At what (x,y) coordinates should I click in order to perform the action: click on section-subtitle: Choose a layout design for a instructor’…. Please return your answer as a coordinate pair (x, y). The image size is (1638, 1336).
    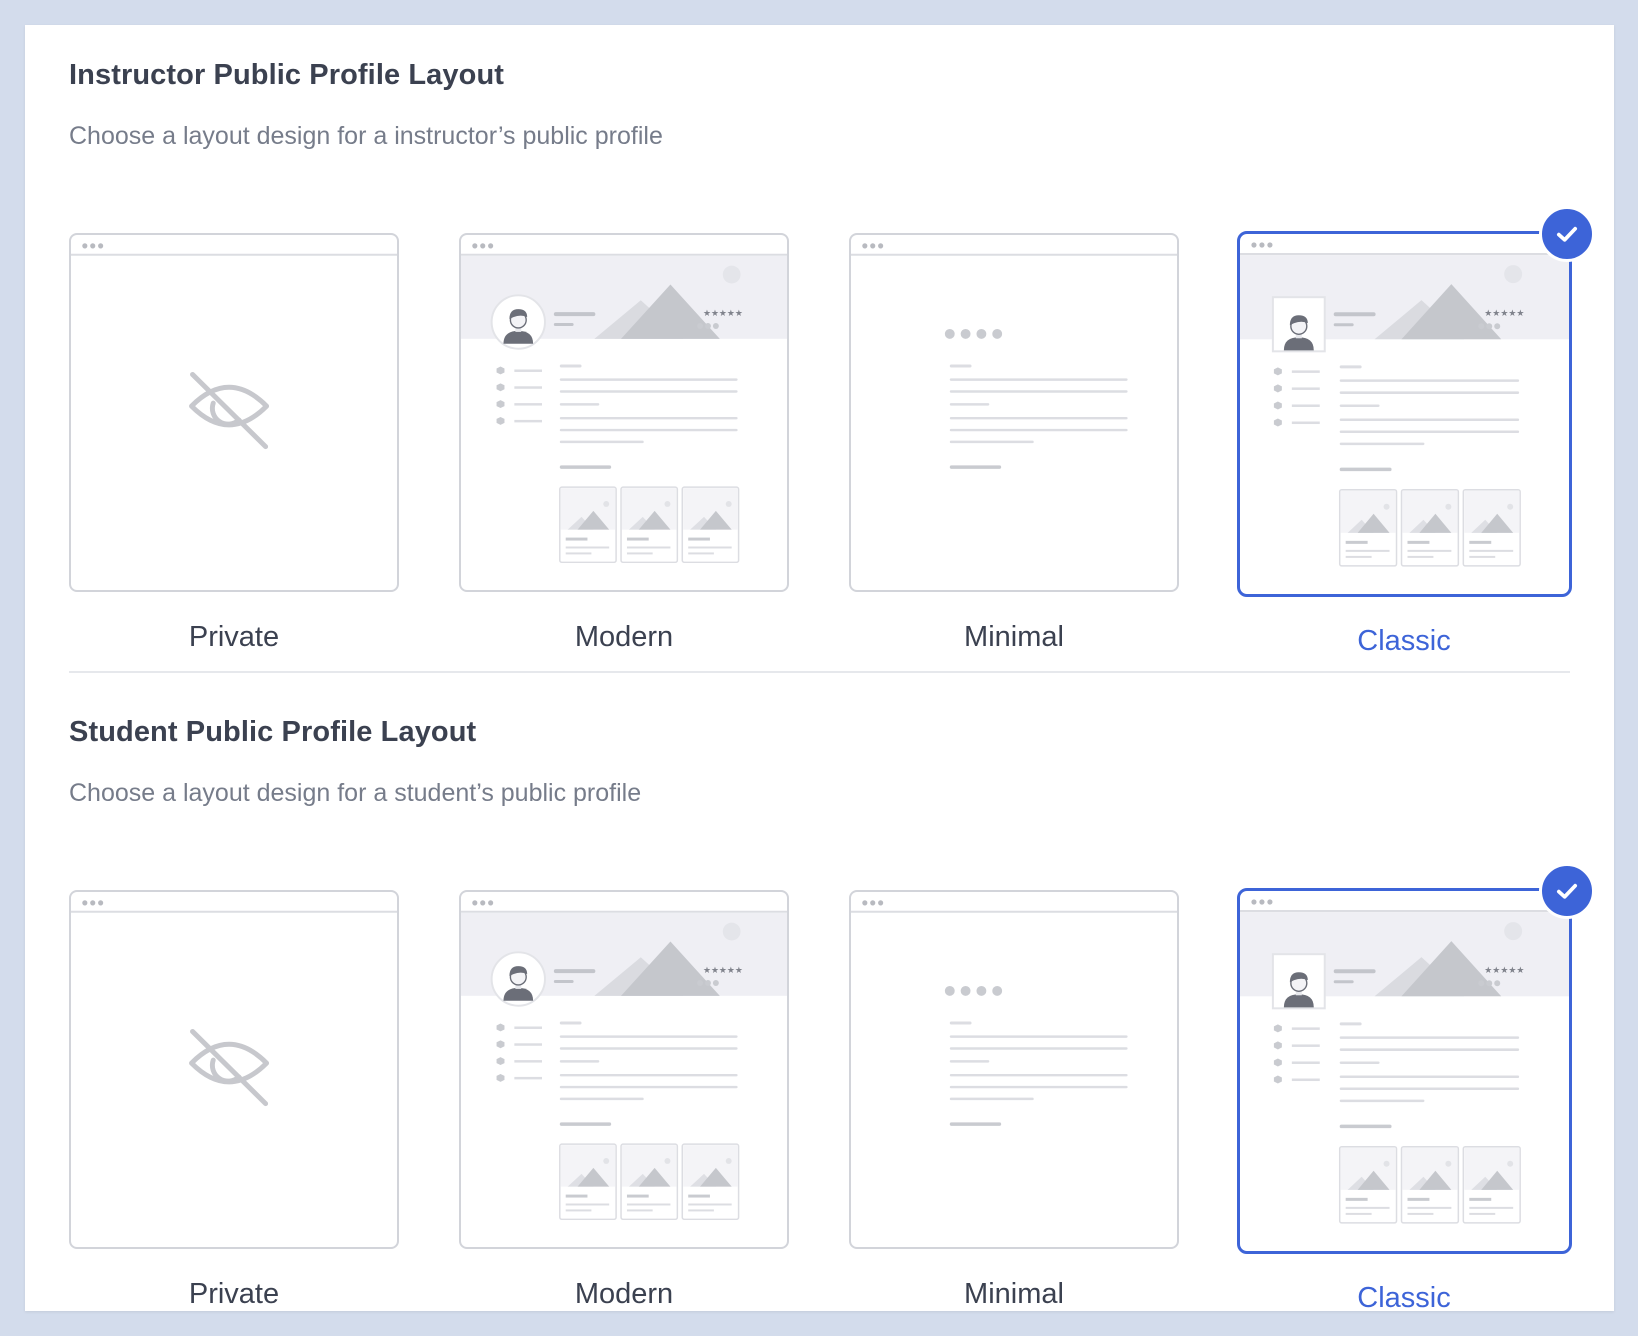
    Looking at the image, I should click on (366, 136).